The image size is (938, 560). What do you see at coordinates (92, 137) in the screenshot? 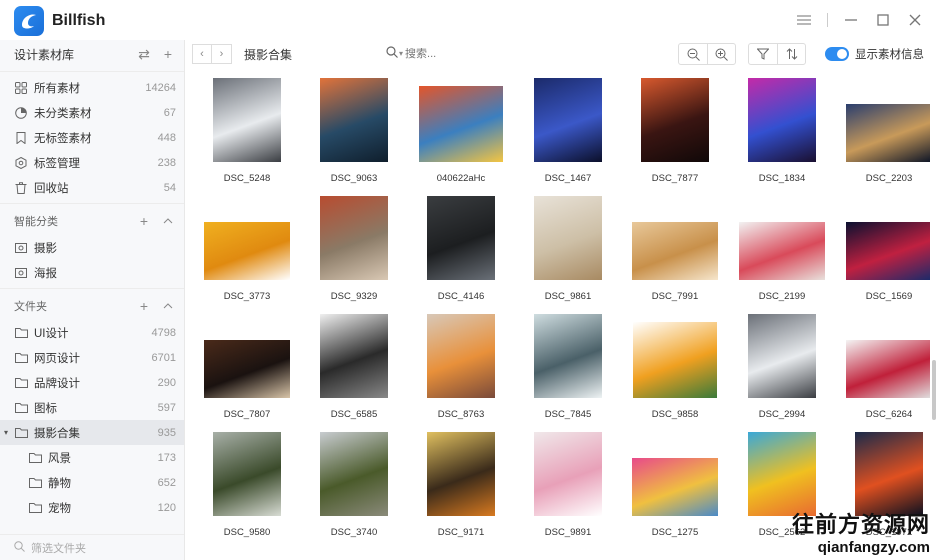
I see `sidebar-item-untagged: 无标签素材 448` at bounding box center [92, 137].